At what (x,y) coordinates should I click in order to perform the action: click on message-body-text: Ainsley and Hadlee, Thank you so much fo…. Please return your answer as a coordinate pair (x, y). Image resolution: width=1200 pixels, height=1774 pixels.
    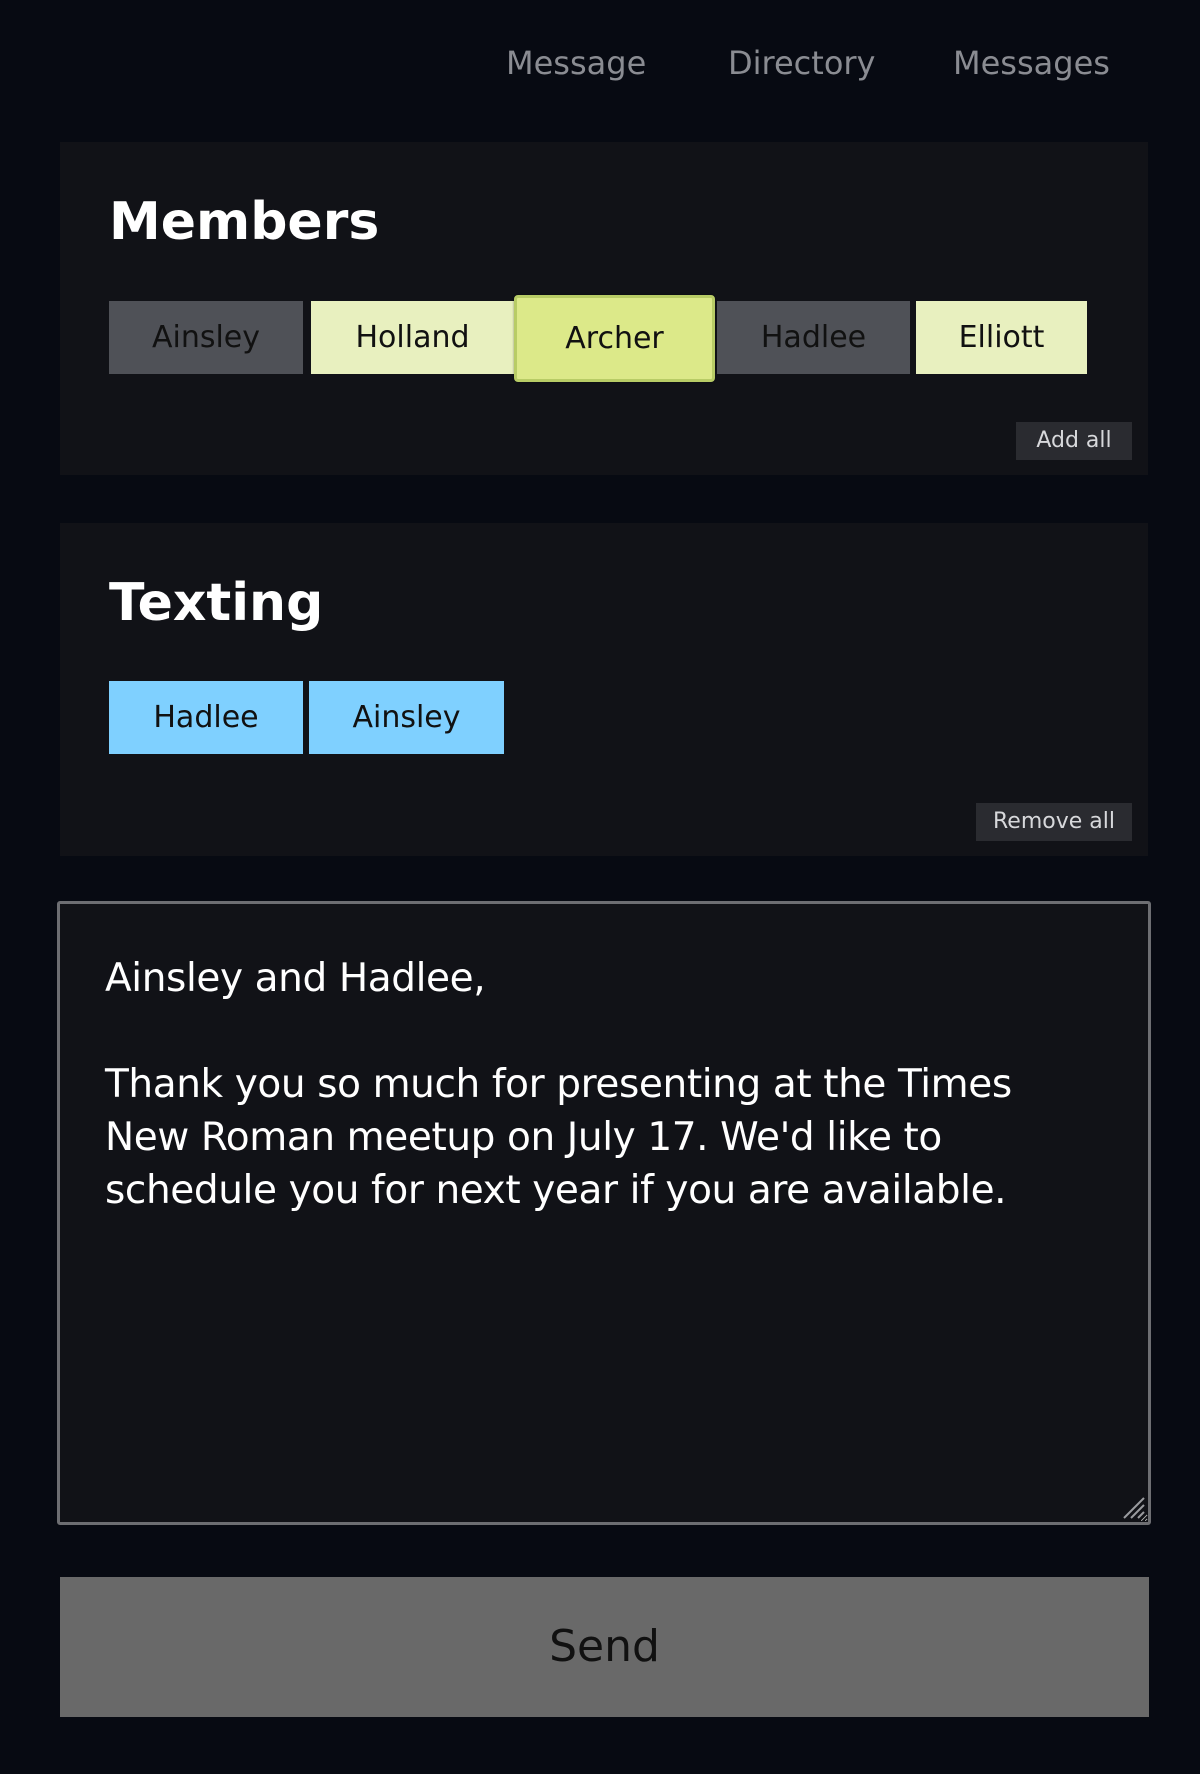
    Looking at the image, I should click on (558, 1084).